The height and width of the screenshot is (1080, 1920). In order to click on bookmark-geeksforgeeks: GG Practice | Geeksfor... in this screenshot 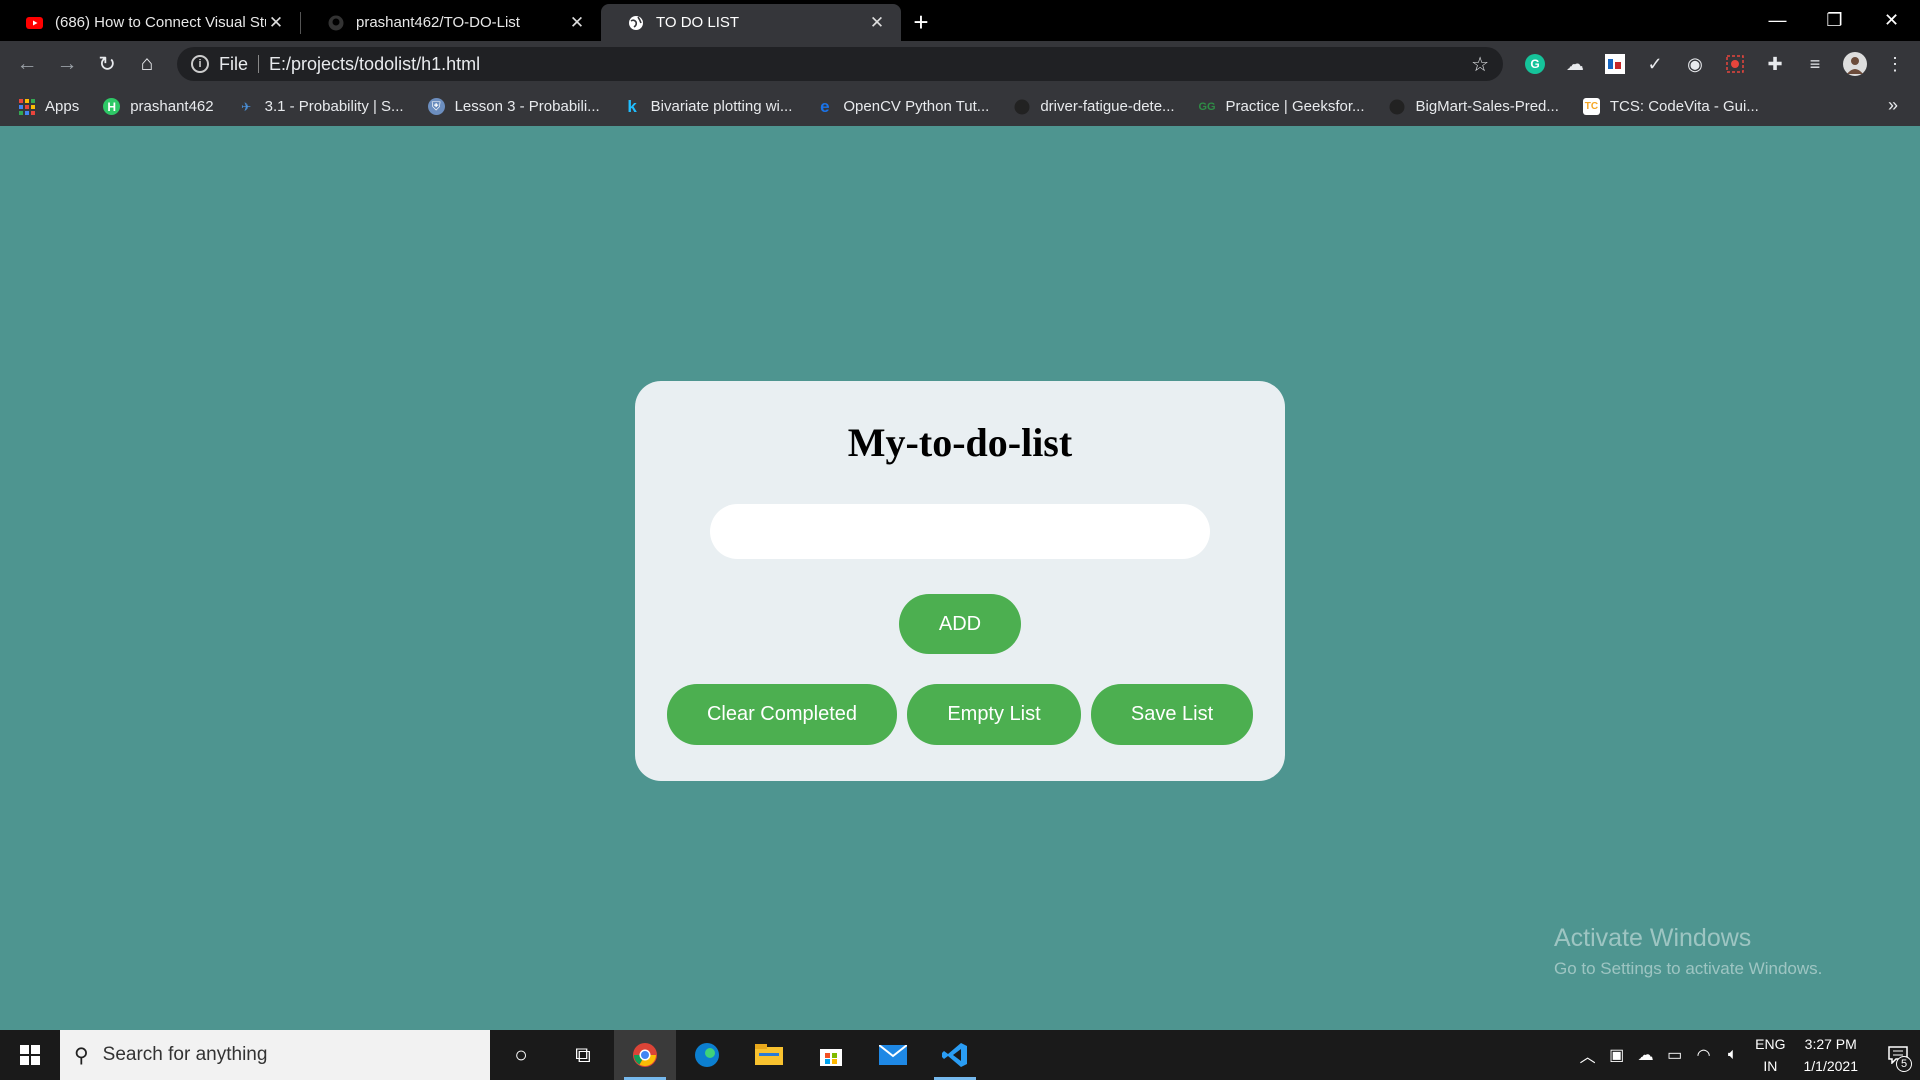, I will do `click(1281, 106)`.